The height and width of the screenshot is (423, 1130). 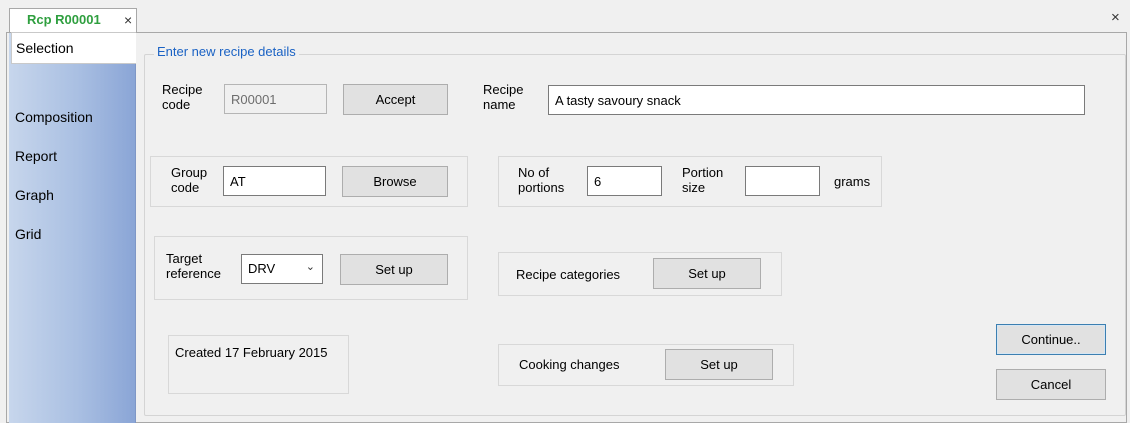 I want to click on document-tabstrip: Rcp R00001 × ×, so click(x=565, y=16).